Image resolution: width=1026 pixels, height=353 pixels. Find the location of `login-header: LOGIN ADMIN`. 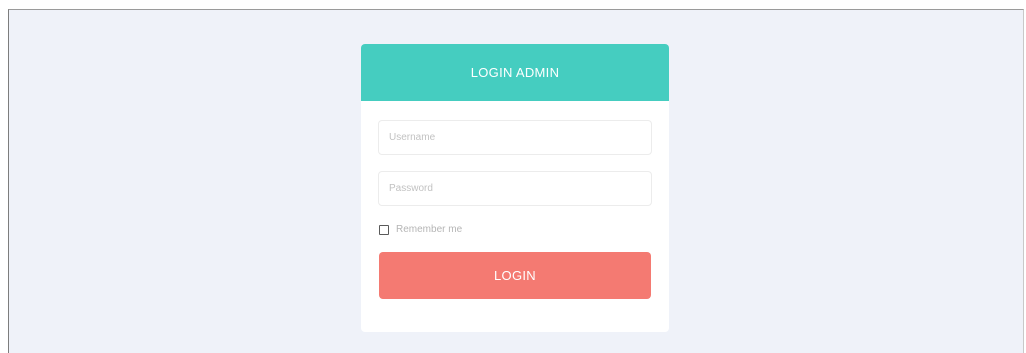

login-header: LOGIN ADMIN is located at coordinates (515, 72).